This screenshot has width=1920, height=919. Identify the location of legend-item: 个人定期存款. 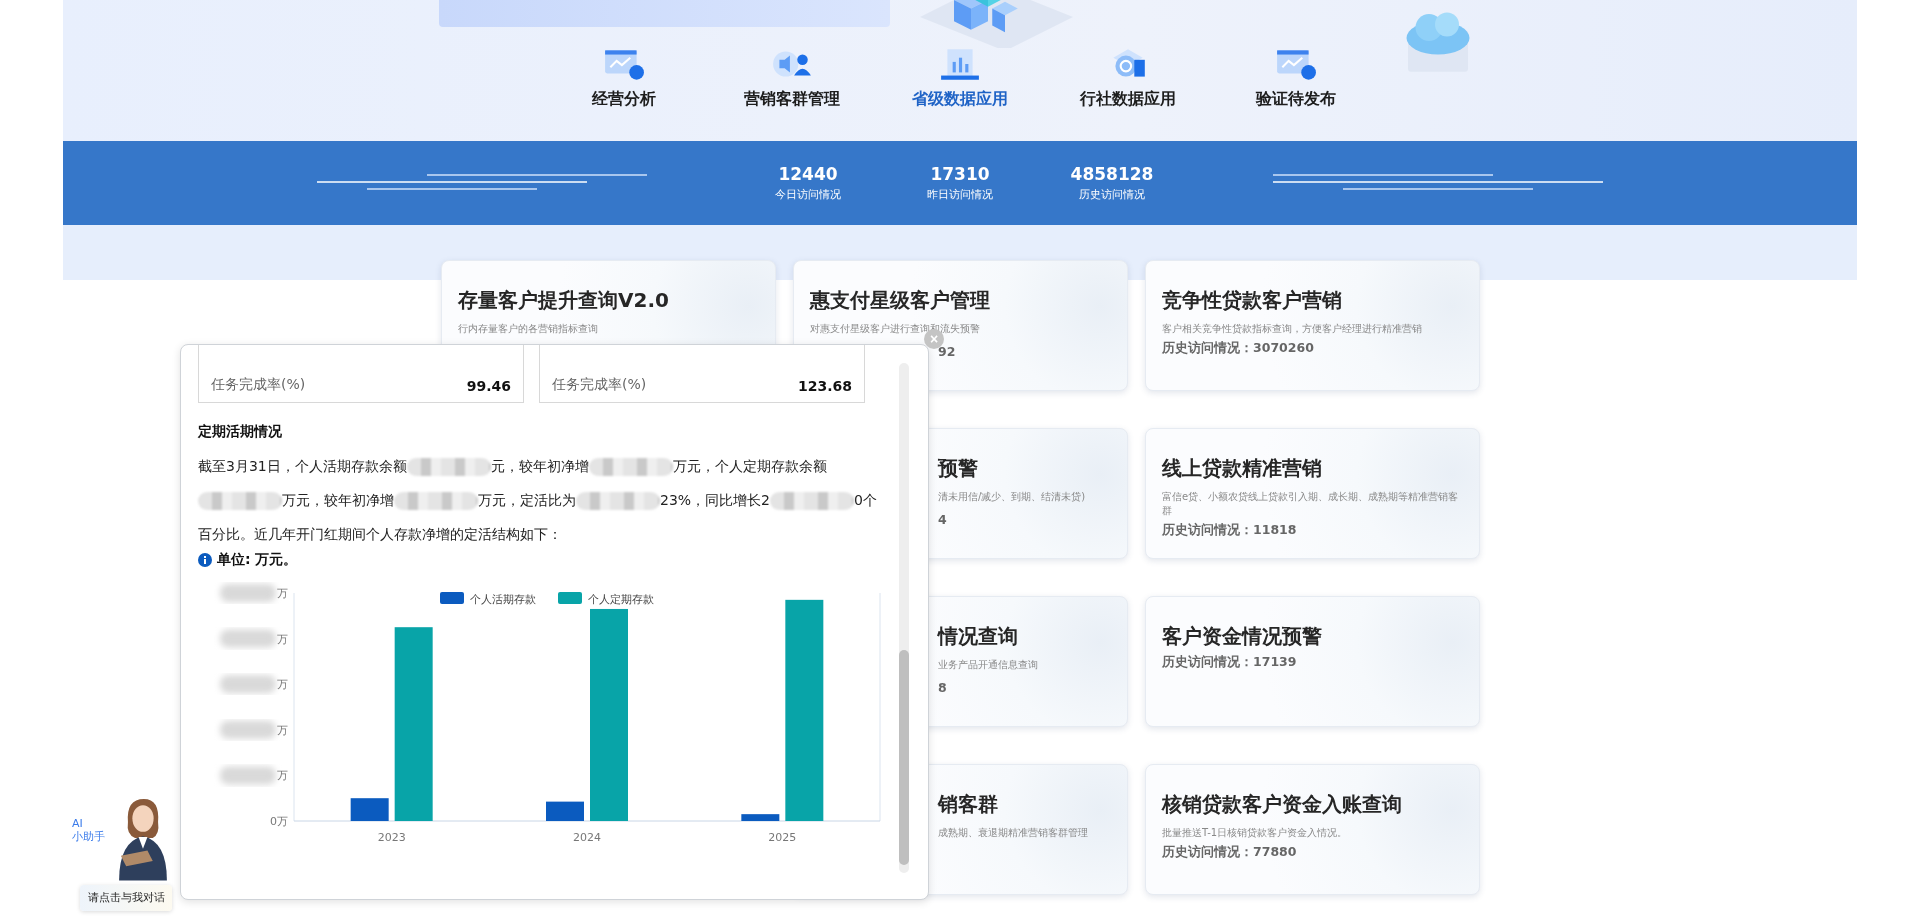
(606, 599).